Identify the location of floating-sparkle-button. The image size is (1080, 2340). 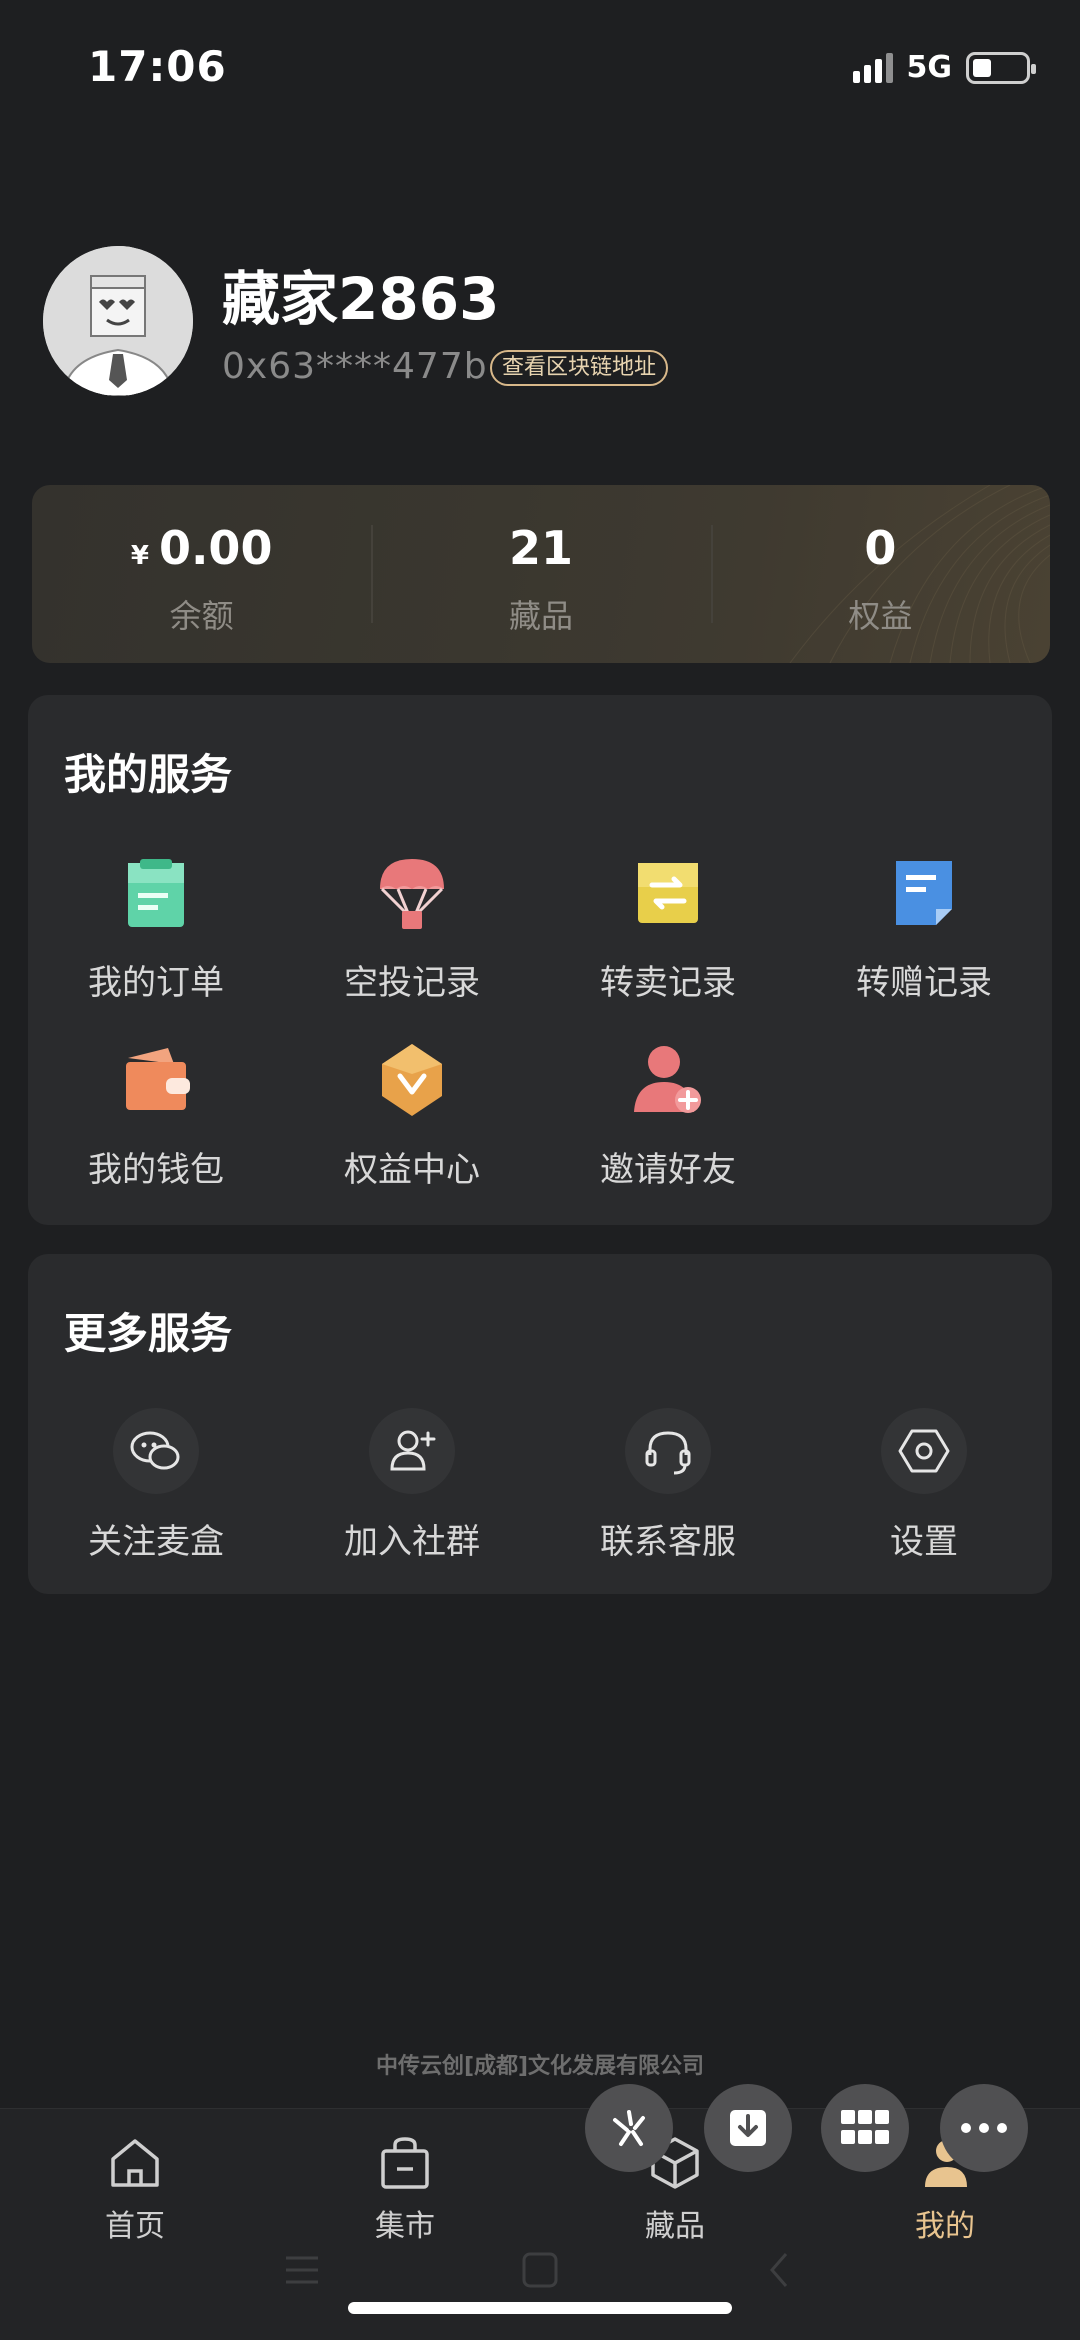
(629, 2128).